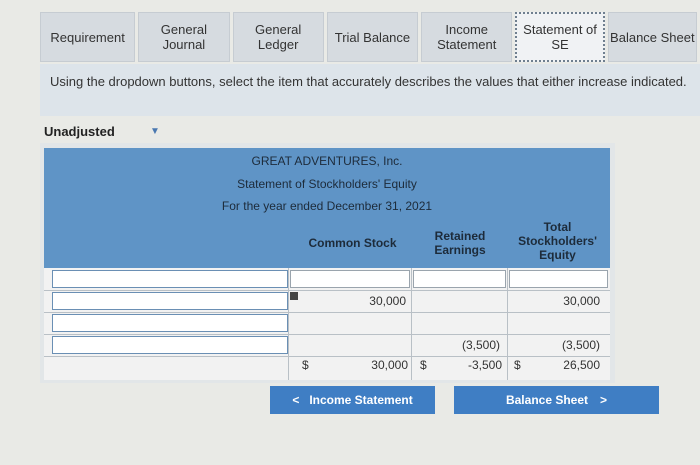 The height and width of the screenshot is (465, 700). What do you see at coordinates (352, 243) in the screenshot?
I see `column-common-stock: Common Stock` at bounding box center [352, 243].